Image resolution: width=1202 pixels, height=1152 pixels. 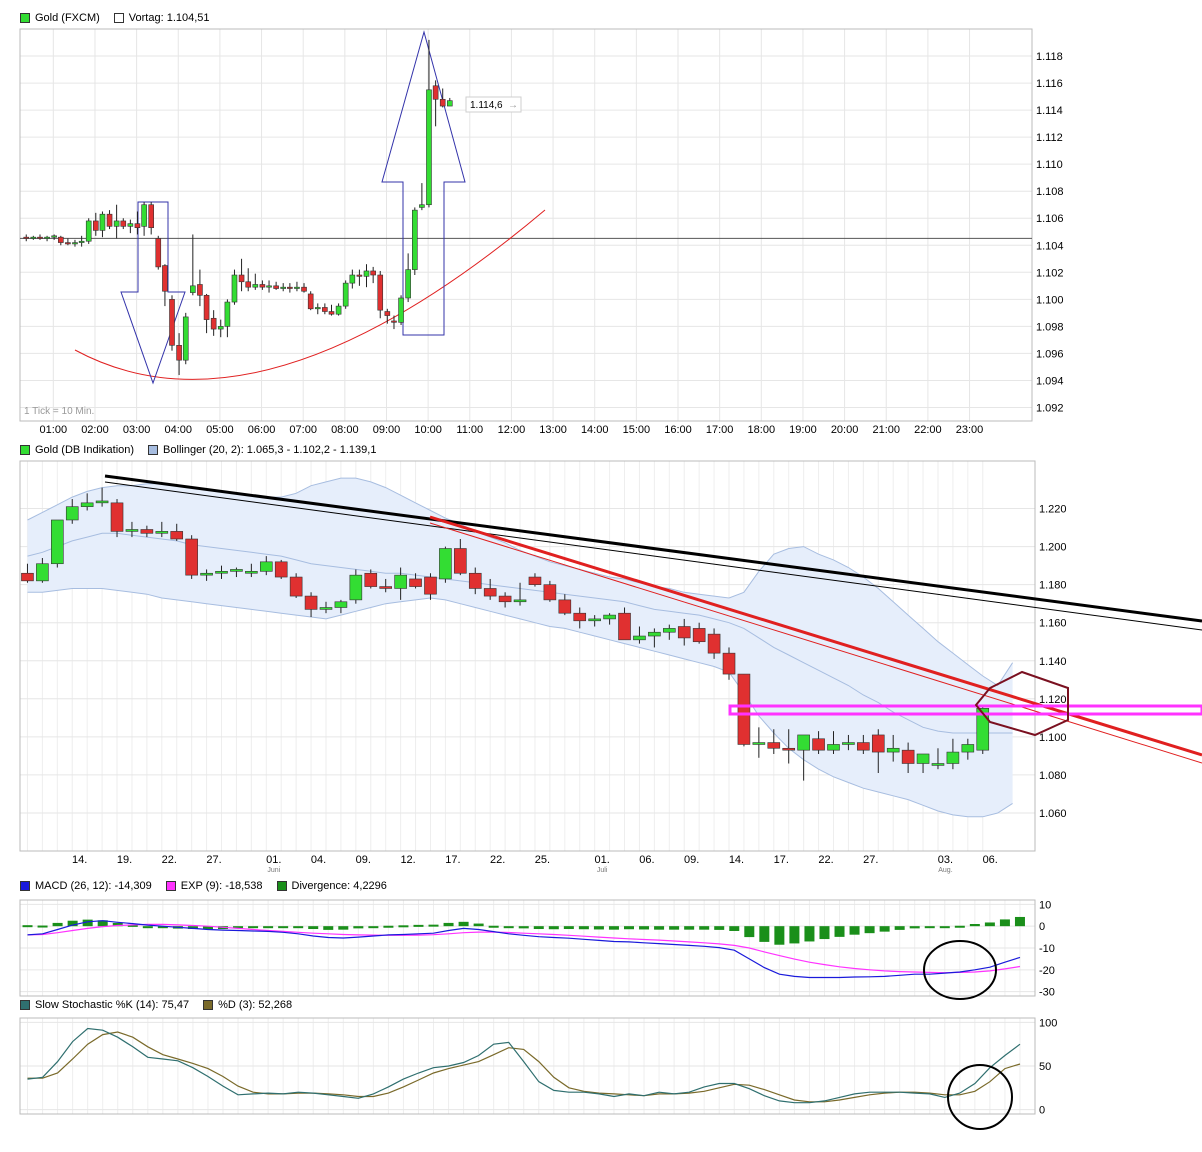 What do you see at coordinates (512, 430) in the screenshot?
I see `x-tick-label: 12:00` at bounding box center [512, 430].